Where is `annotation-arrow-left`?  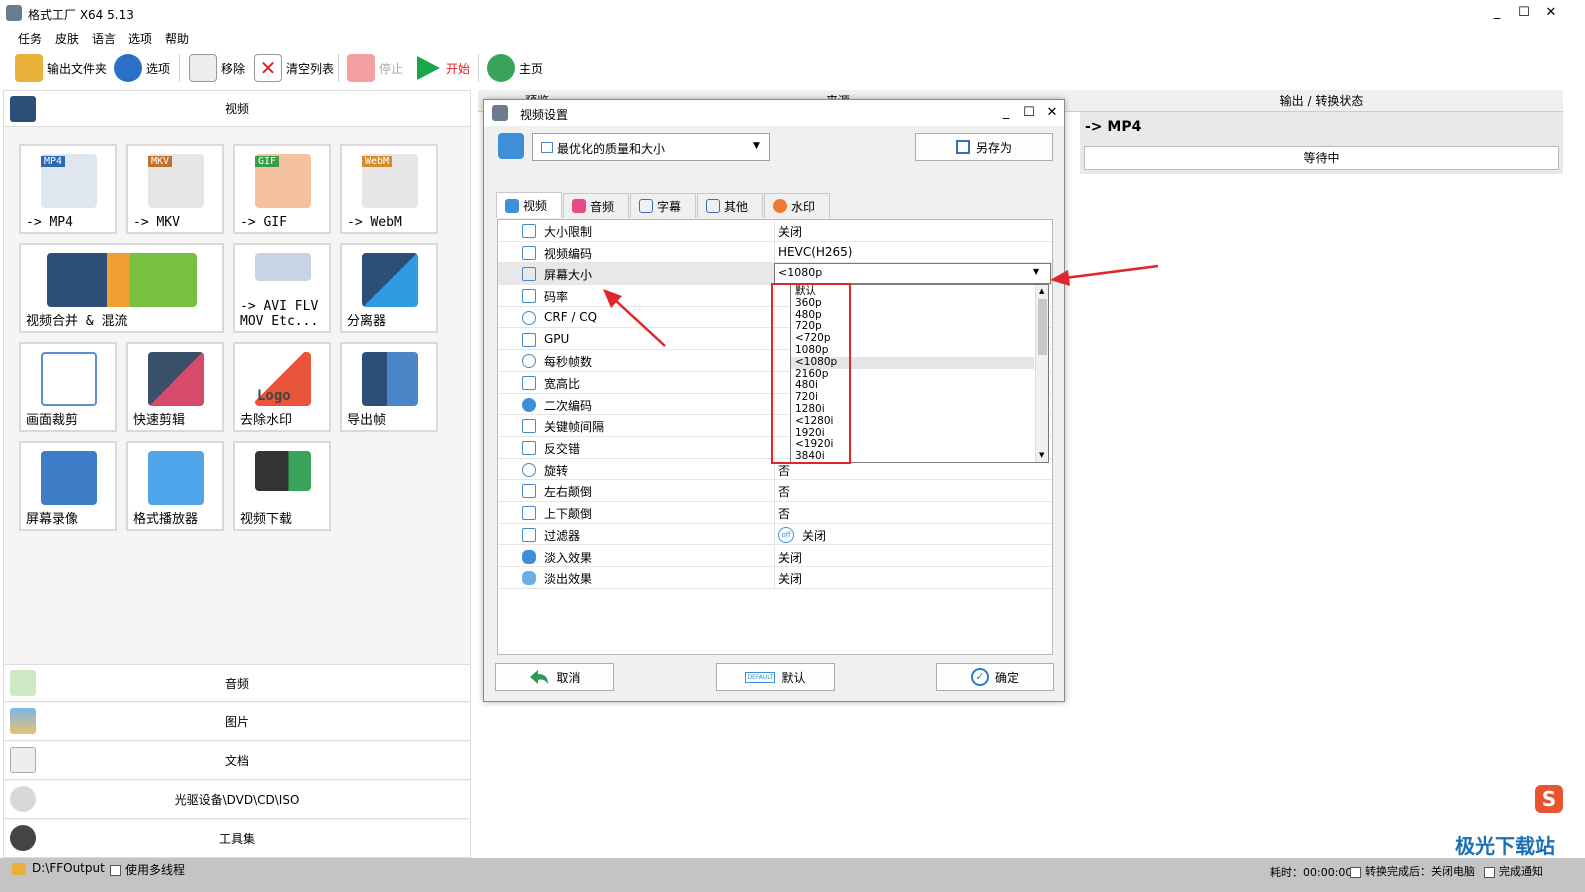 annotation-arrow-left is located at coordinates (639, 322).